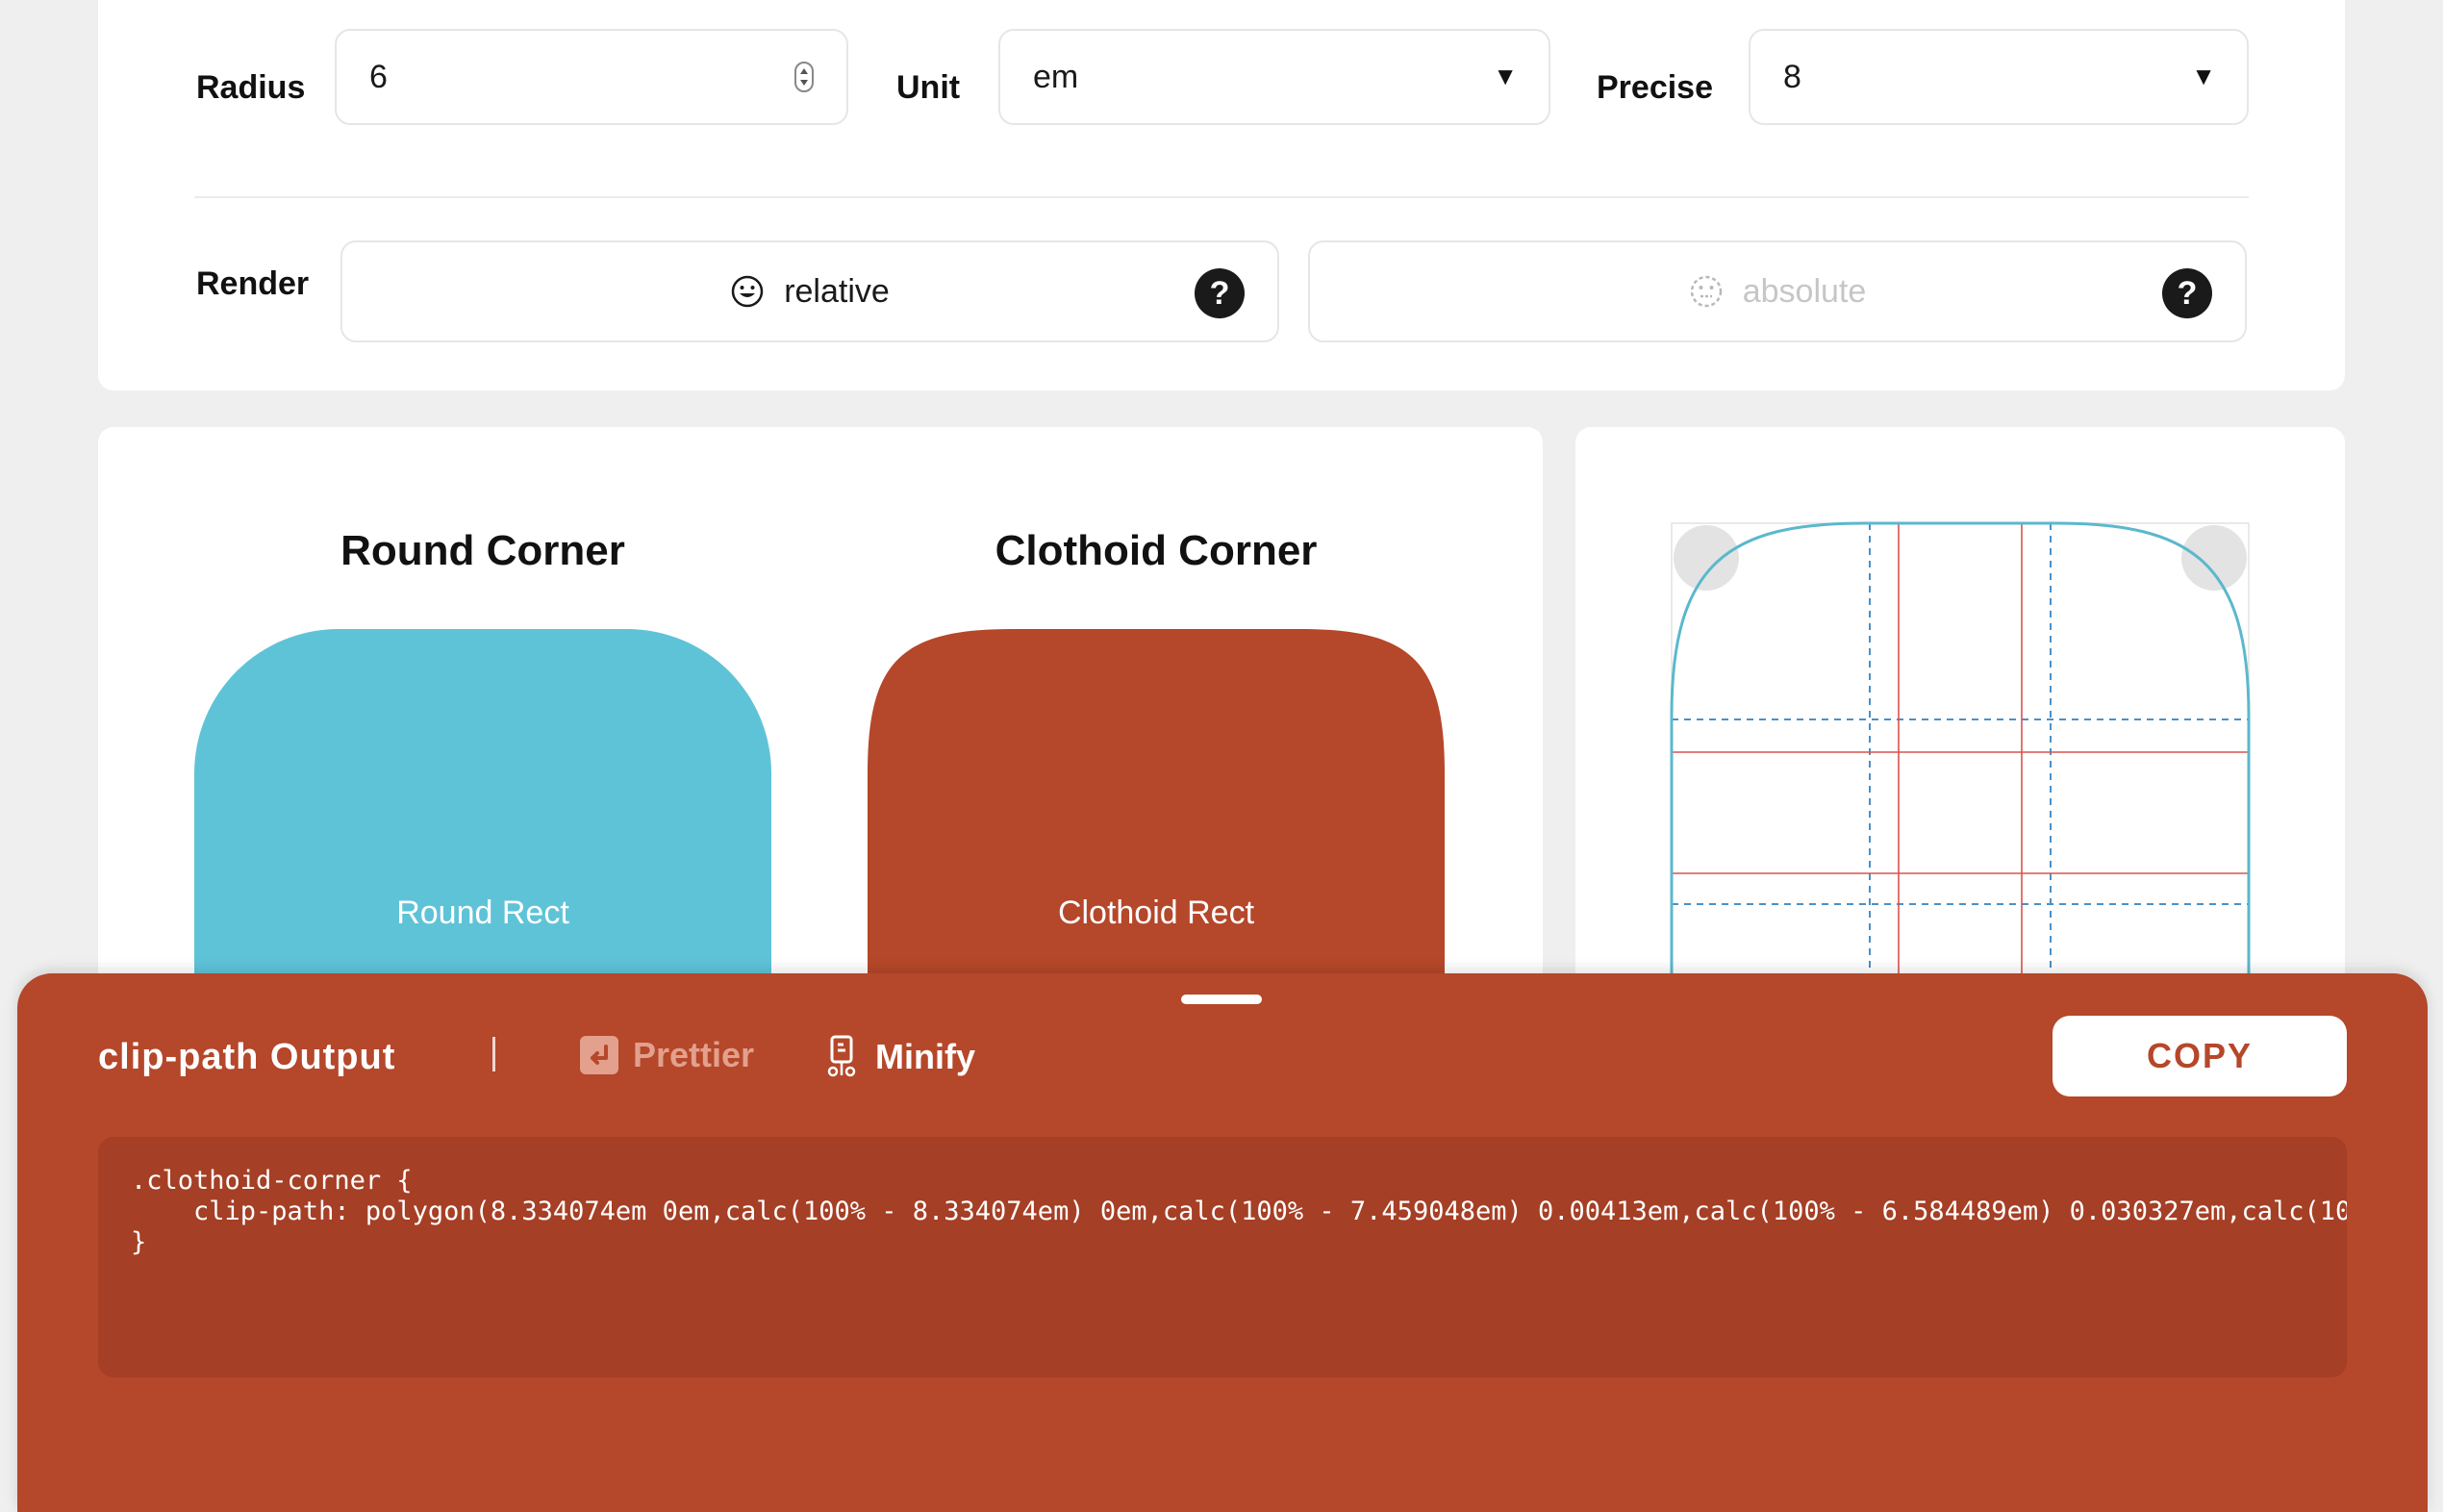 Image resolution: width=2443 pixels, height=1512 pixels. I want to click on unit-select: em ▼, so click(1274, 77).